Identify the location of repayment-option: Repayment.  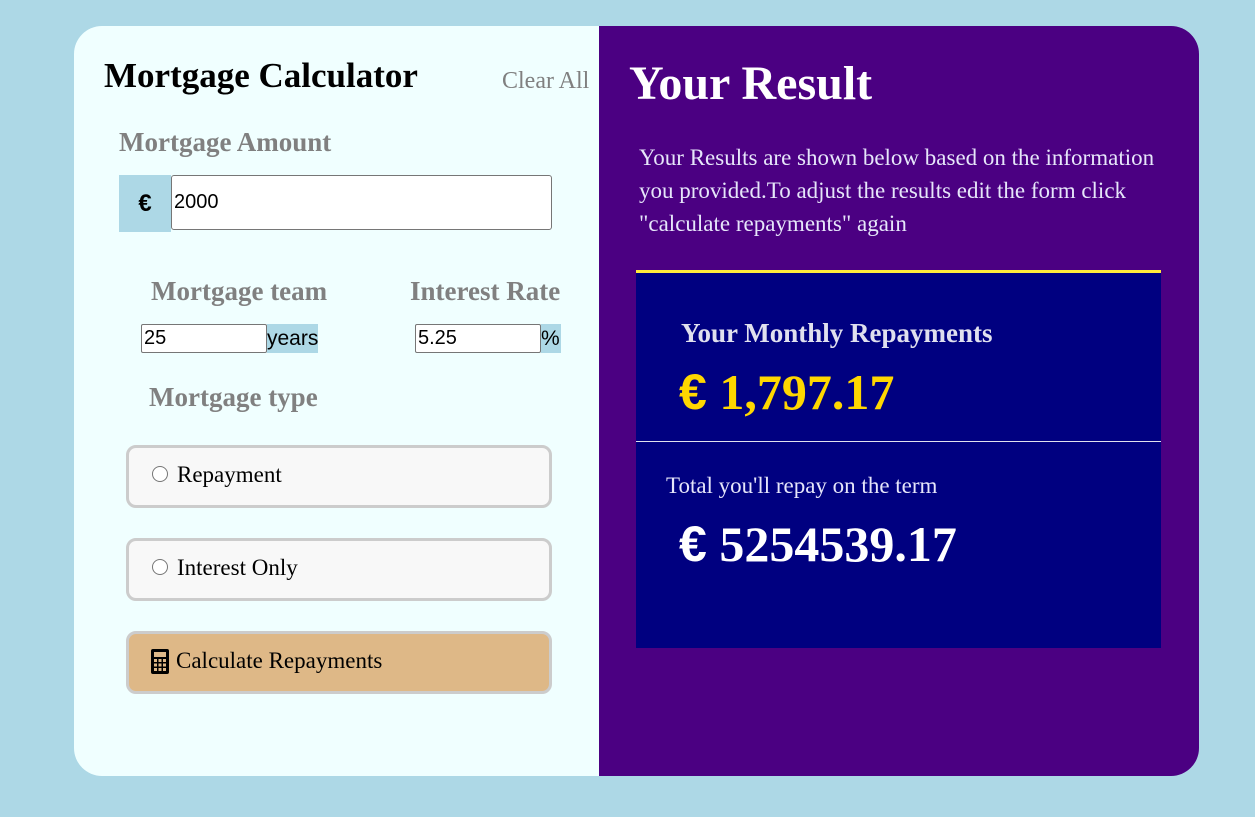
(339, 476).